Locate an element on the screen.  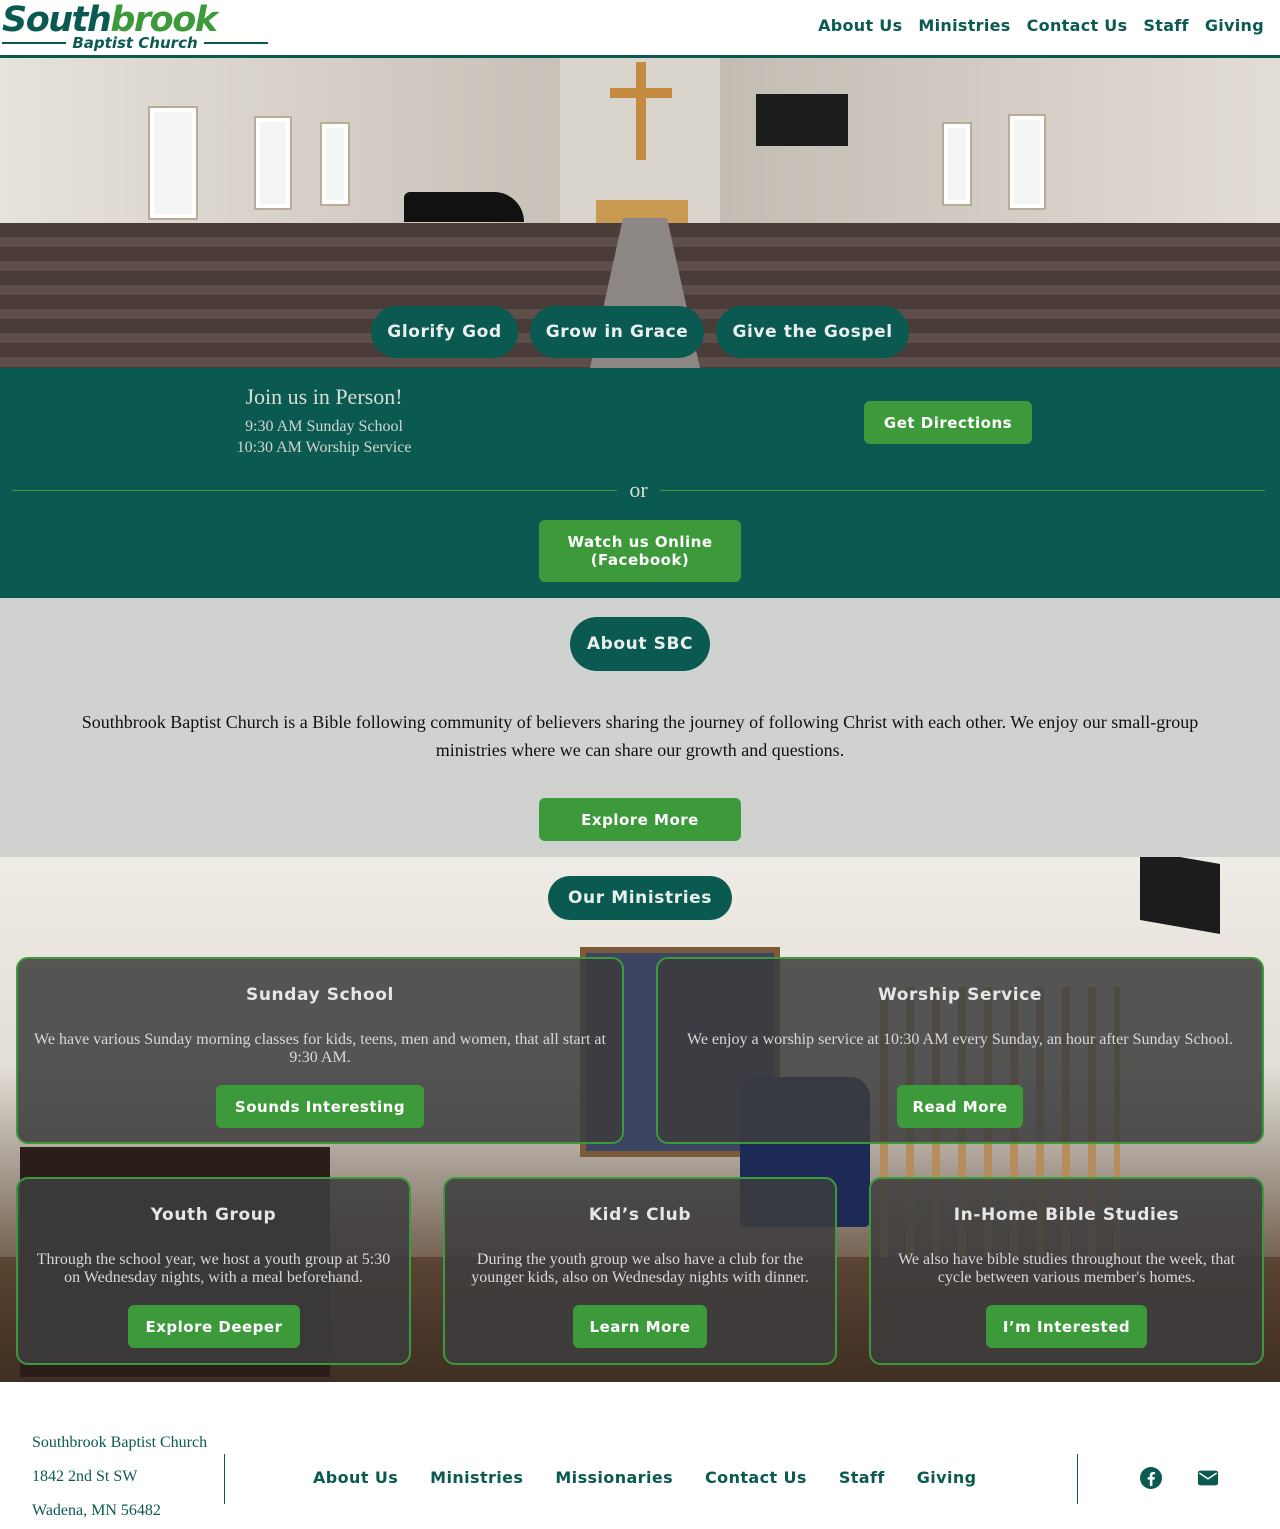
footer-nav-about-us: About Us is located at coordinates (355, 1477).